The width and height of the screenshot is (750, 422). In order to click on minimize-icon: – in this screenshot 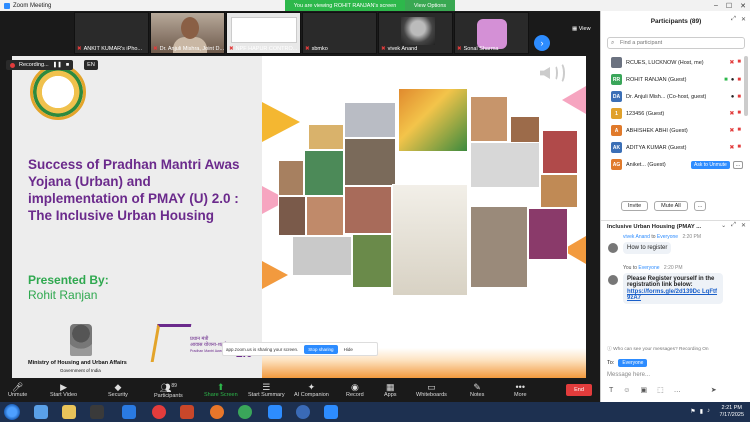, I will do `click(716, 5)`.